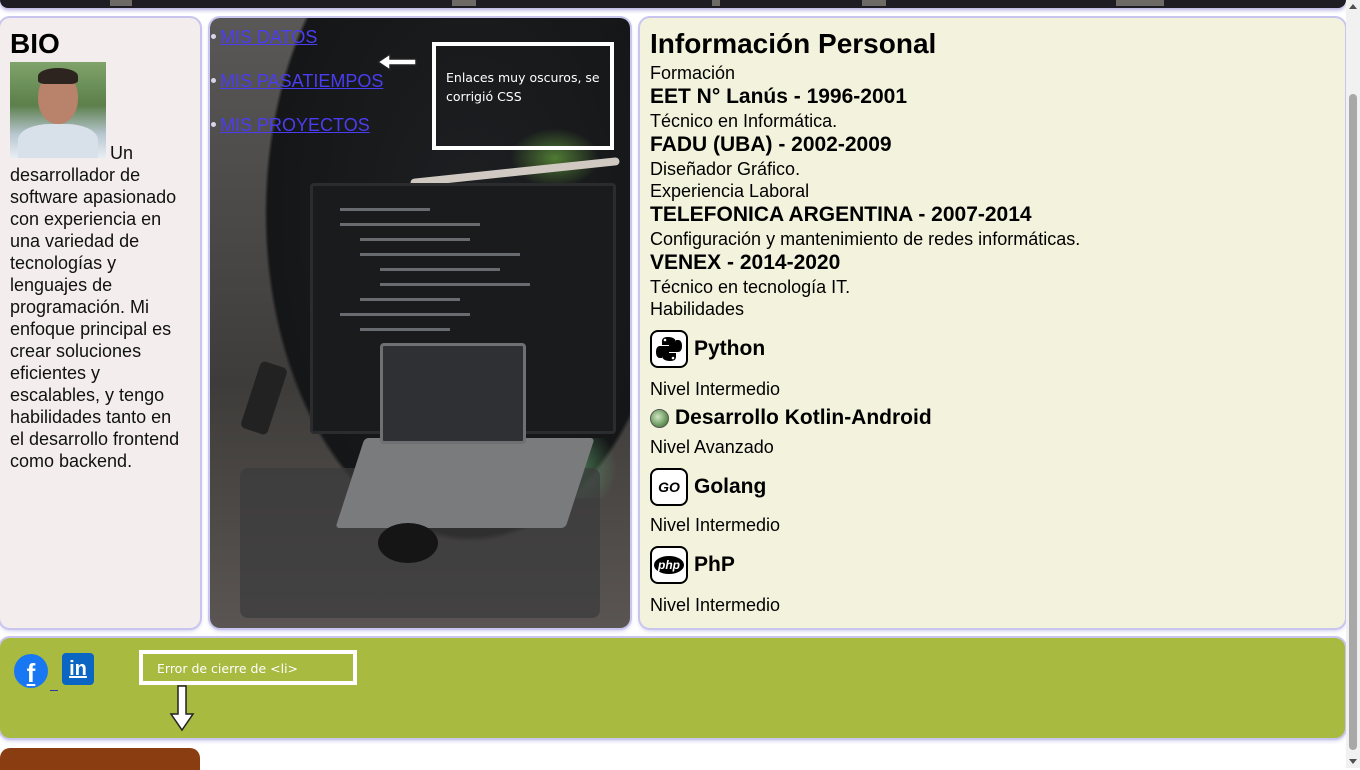 This screenshot has height=770, width=1360. What do you see at coordinates (793, 43) in the screenshot?
I see `info-title: Información Personal` at bounding box center [793, 43].